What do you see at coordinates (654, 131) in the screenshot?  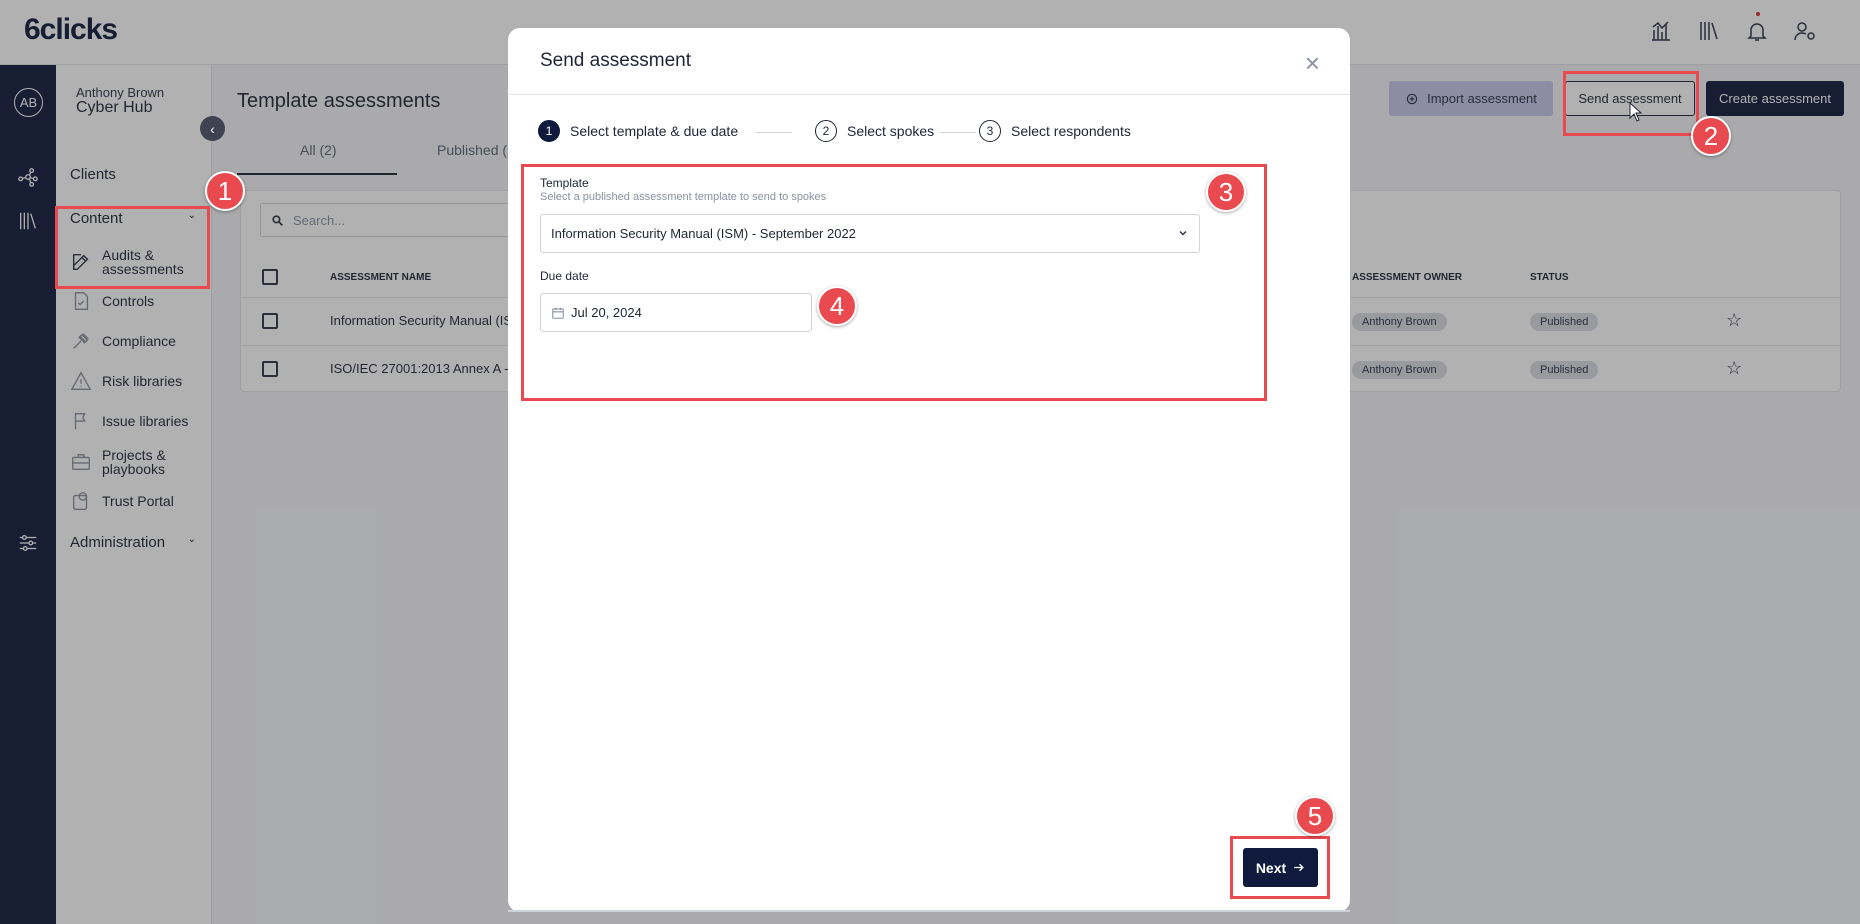 I see `step-label: Select template & due date` at bounding box center [654, 131].